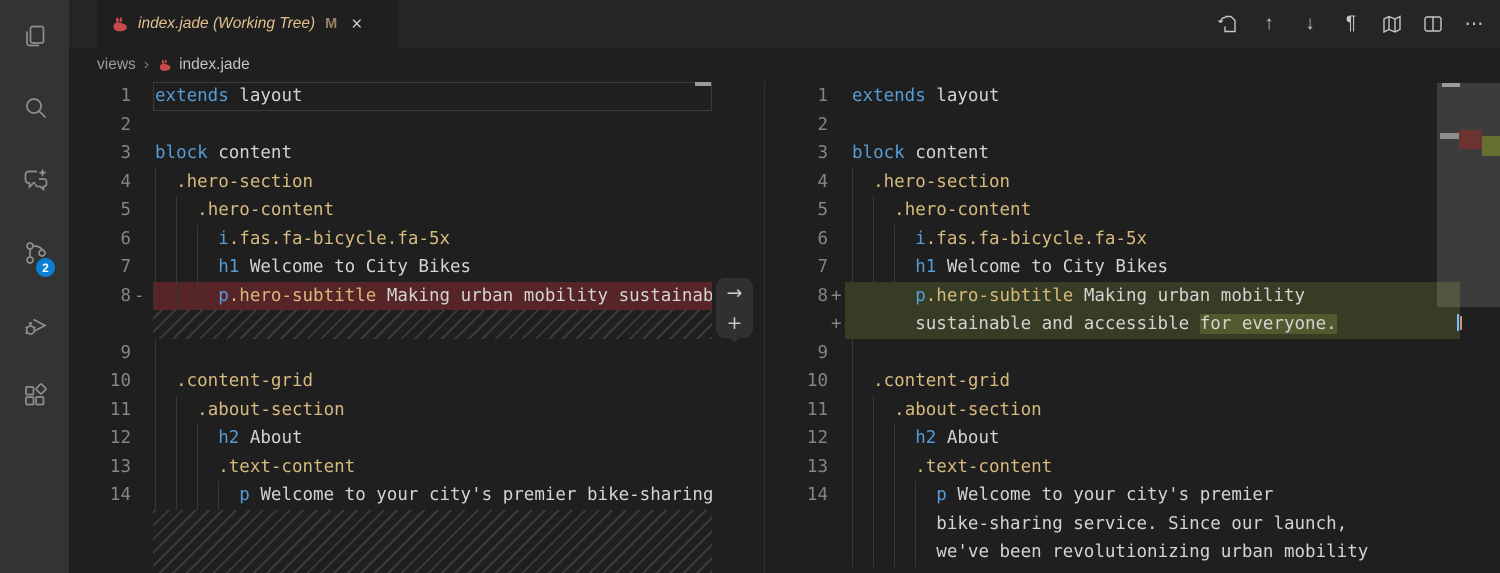 The height and width of the screenshot is (573, 1500). Describe the element at coordinates (34, 252) in the screenshot. I see `source-control-icon: 2` at that location.